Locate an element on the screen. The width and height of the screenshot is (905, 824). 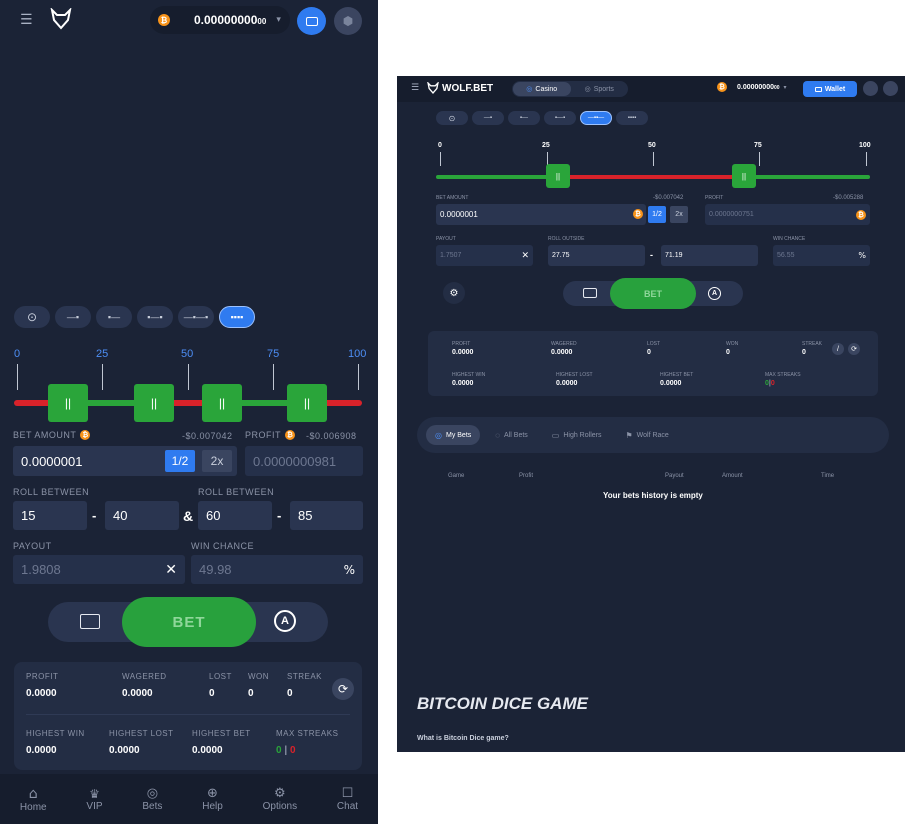
bet-amount-label-row: BET AMOUNT ₿ is located at coordinates (52, 435).